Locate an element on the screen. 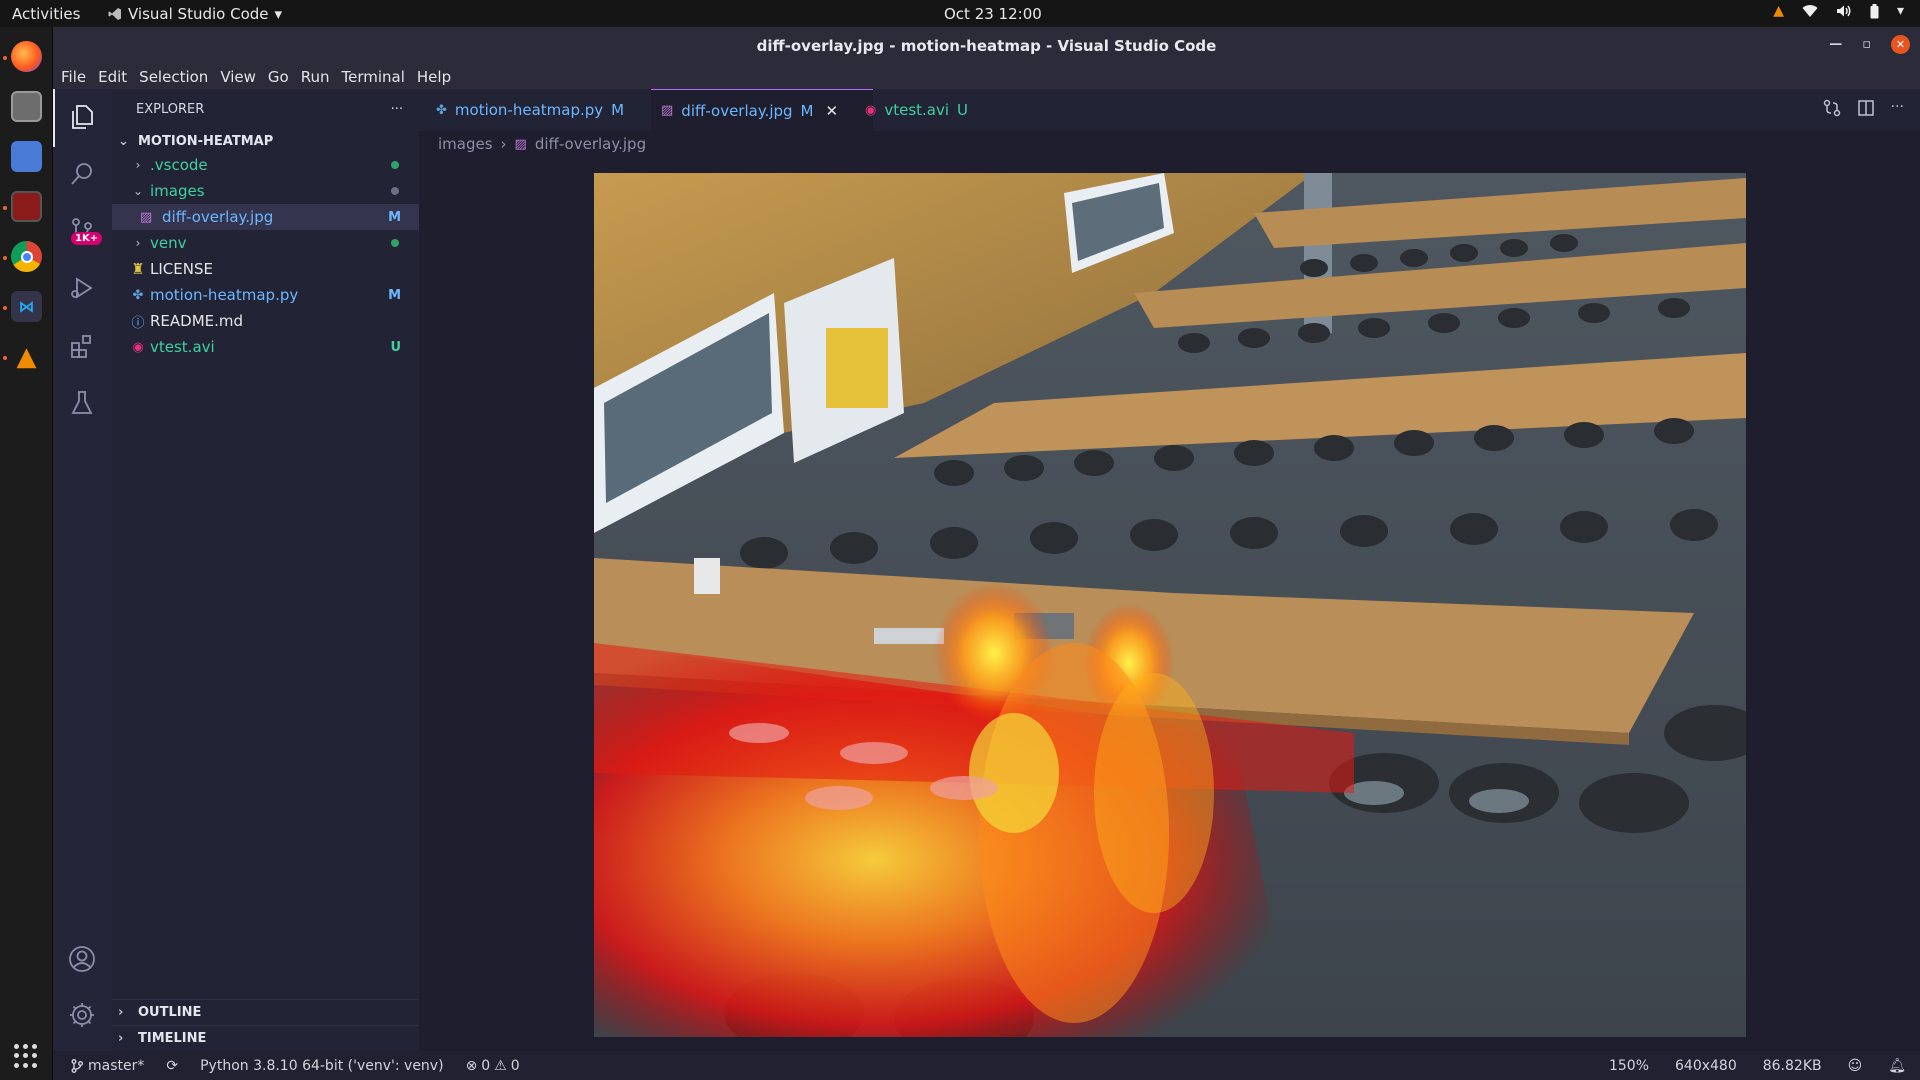 Image resolution: width=1920 pixels, height=1080 pixels. branch-status: master* is located at coordinates (107, 1066).